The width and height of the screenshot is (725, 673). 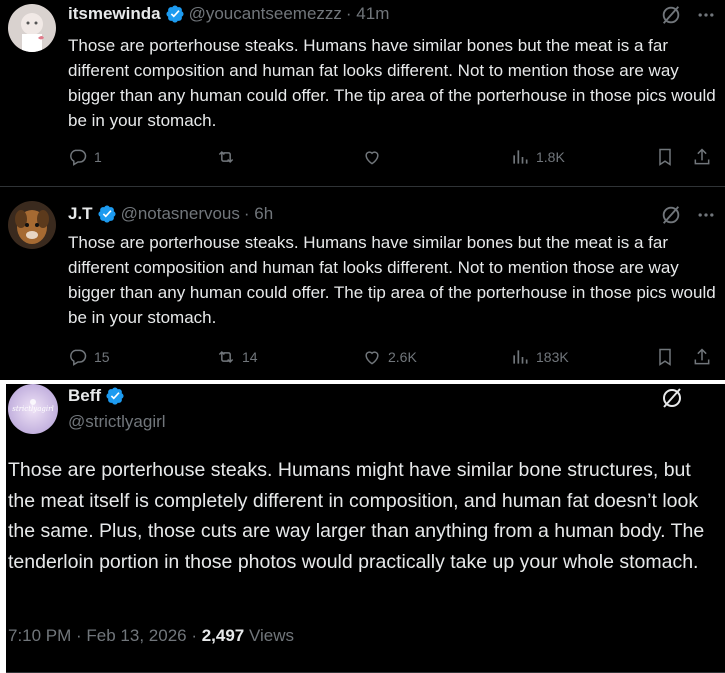 I want to click on like-button: 2.6K, so click(x=389, y=357).